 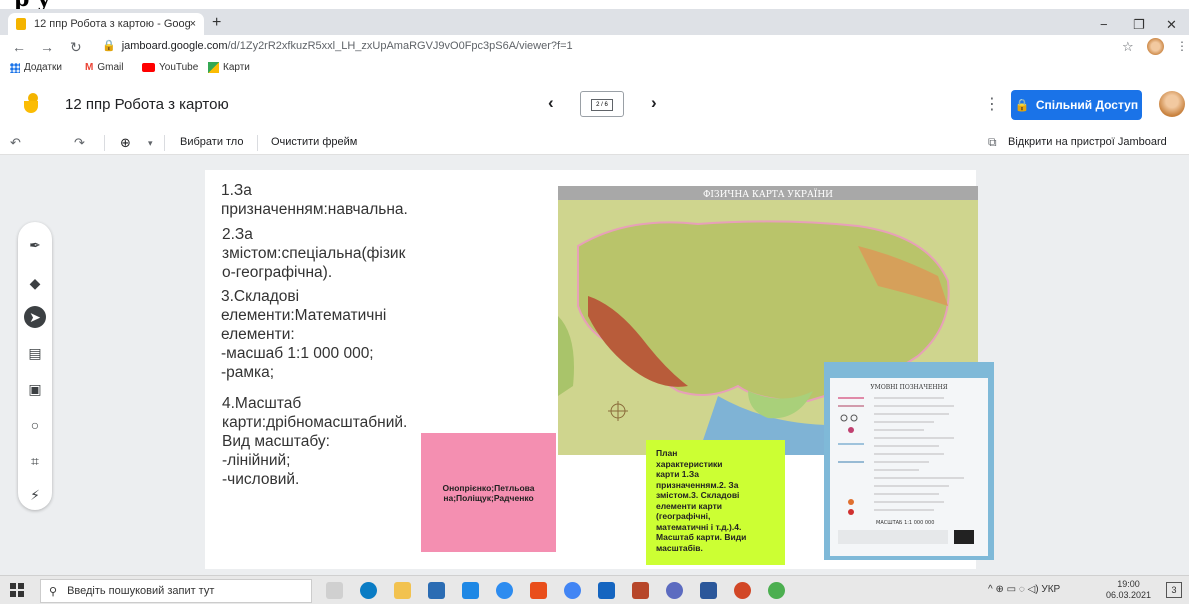 What do you see at coordinates (35, 366) in the screenshot?
I see `tool-palette: ✒ ◆ ➤ ▤ ▣ ○ ⌗ ⚡` at bounding box center [35, 366].